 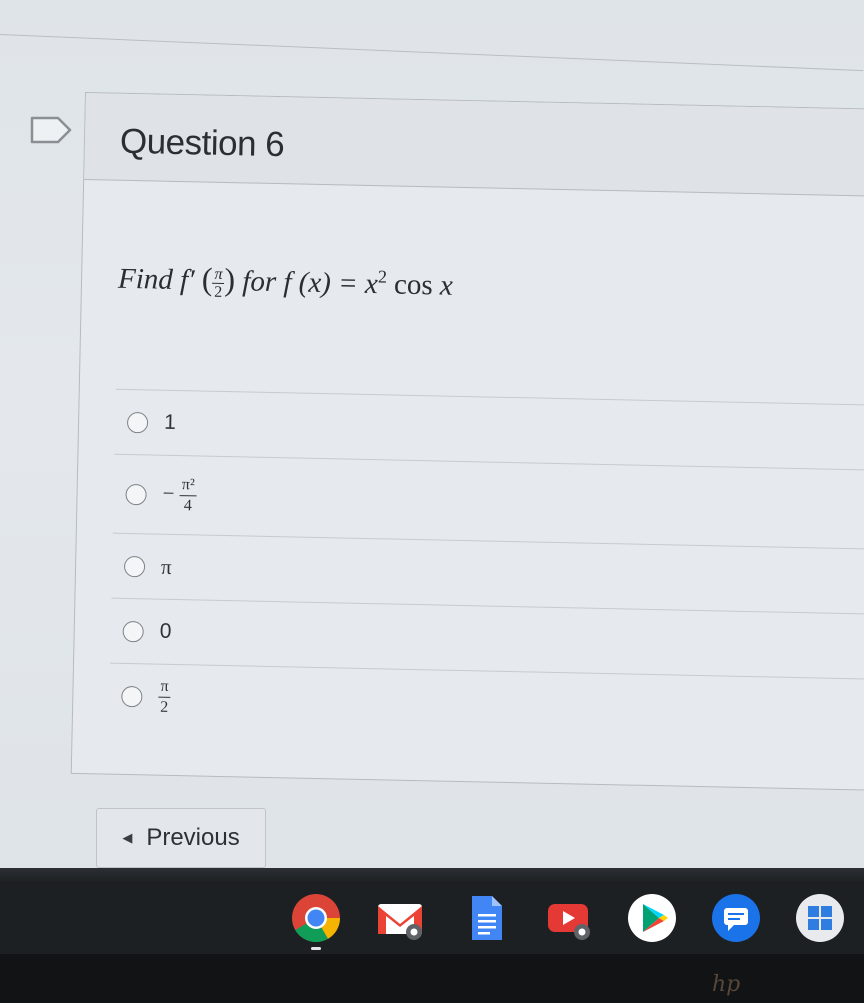 What do you see at coordinates (652, 918) in the screenshot?
I see `play-store-icon` at bounding box center [652, 918].